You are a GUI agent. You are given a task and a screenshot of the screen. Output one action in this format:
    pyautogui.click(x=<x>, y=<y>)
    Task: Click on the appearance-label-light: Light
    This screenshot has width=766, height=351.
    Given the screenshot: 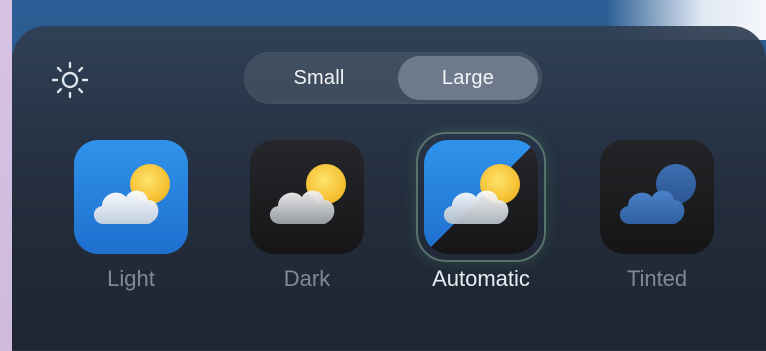 What is the action you would take?
    pyautogui.click(x=131, y=278)
    